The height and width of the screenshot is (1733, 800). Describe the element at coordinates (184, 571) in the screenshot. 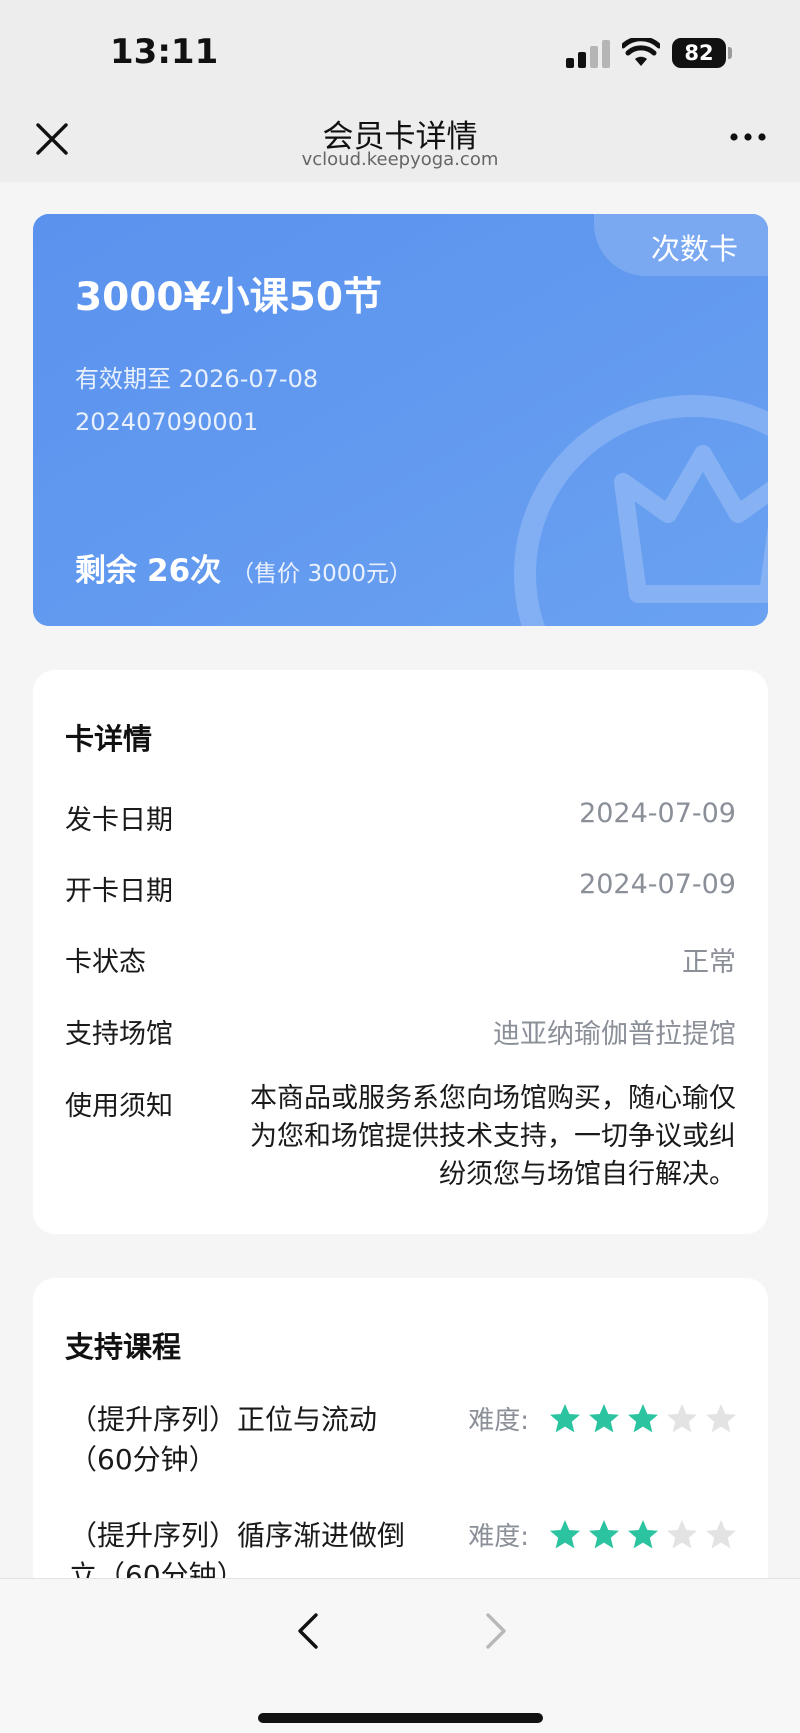

I see `remaining-count: 26次` at that location.